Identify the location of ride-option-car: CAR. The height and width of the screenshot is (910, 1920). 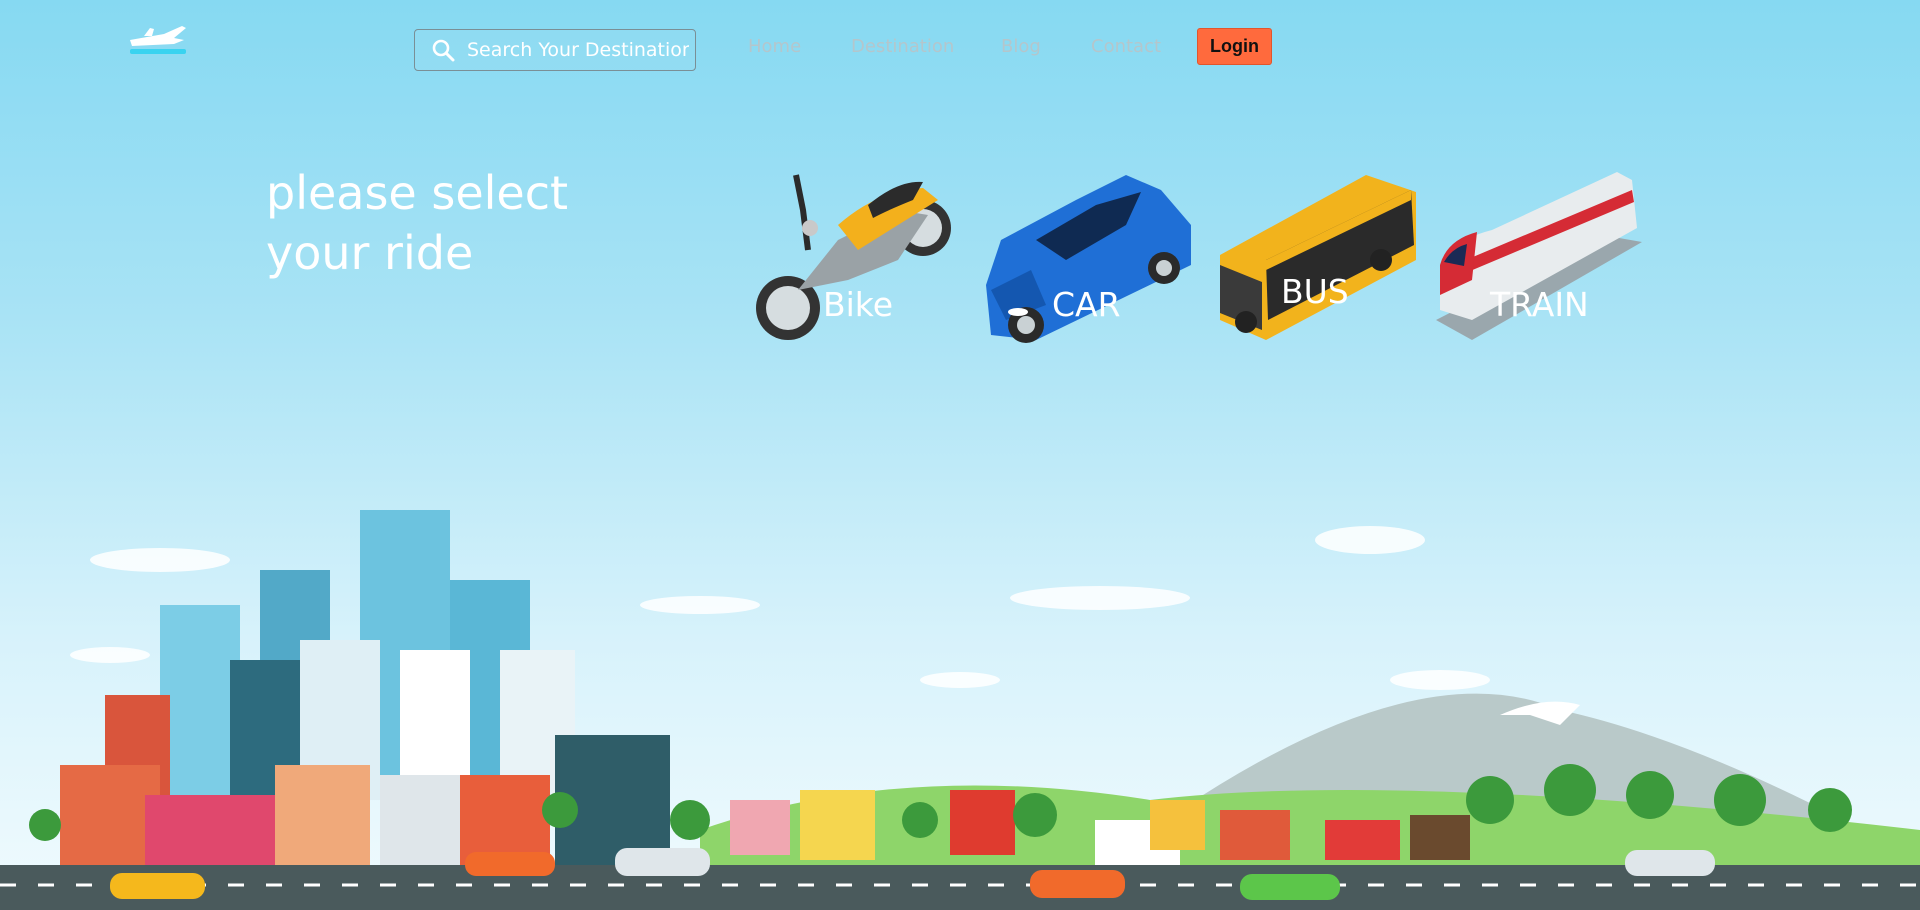
(1086, 260).